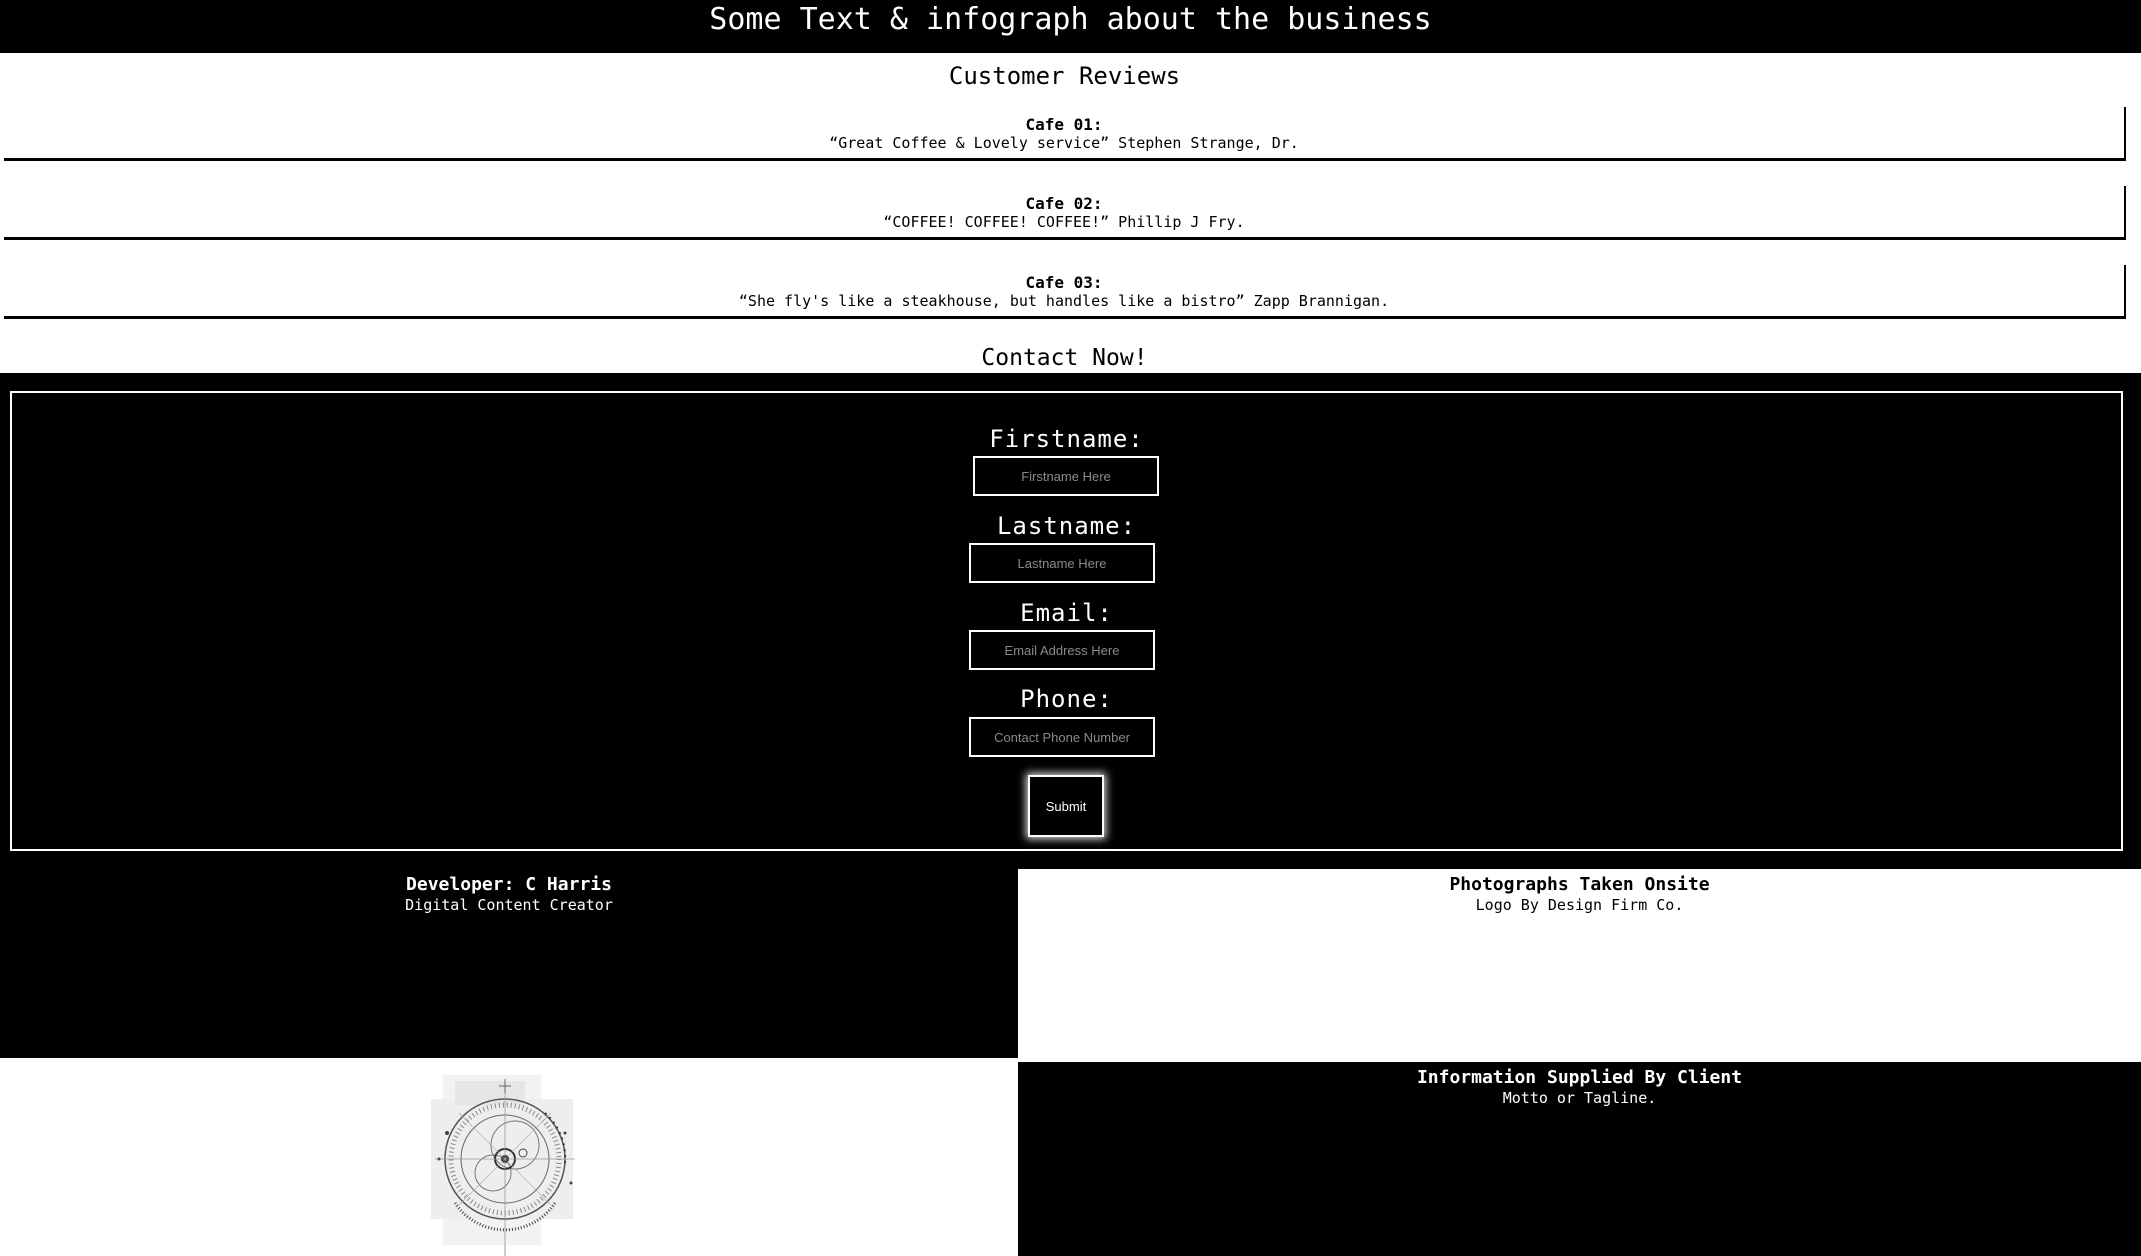 This screenshot has height=1256, width=2141. What do you see at coordinates (1062, 650) in the screenshot?
I see `email-input` at bounding box center [1062, 650].